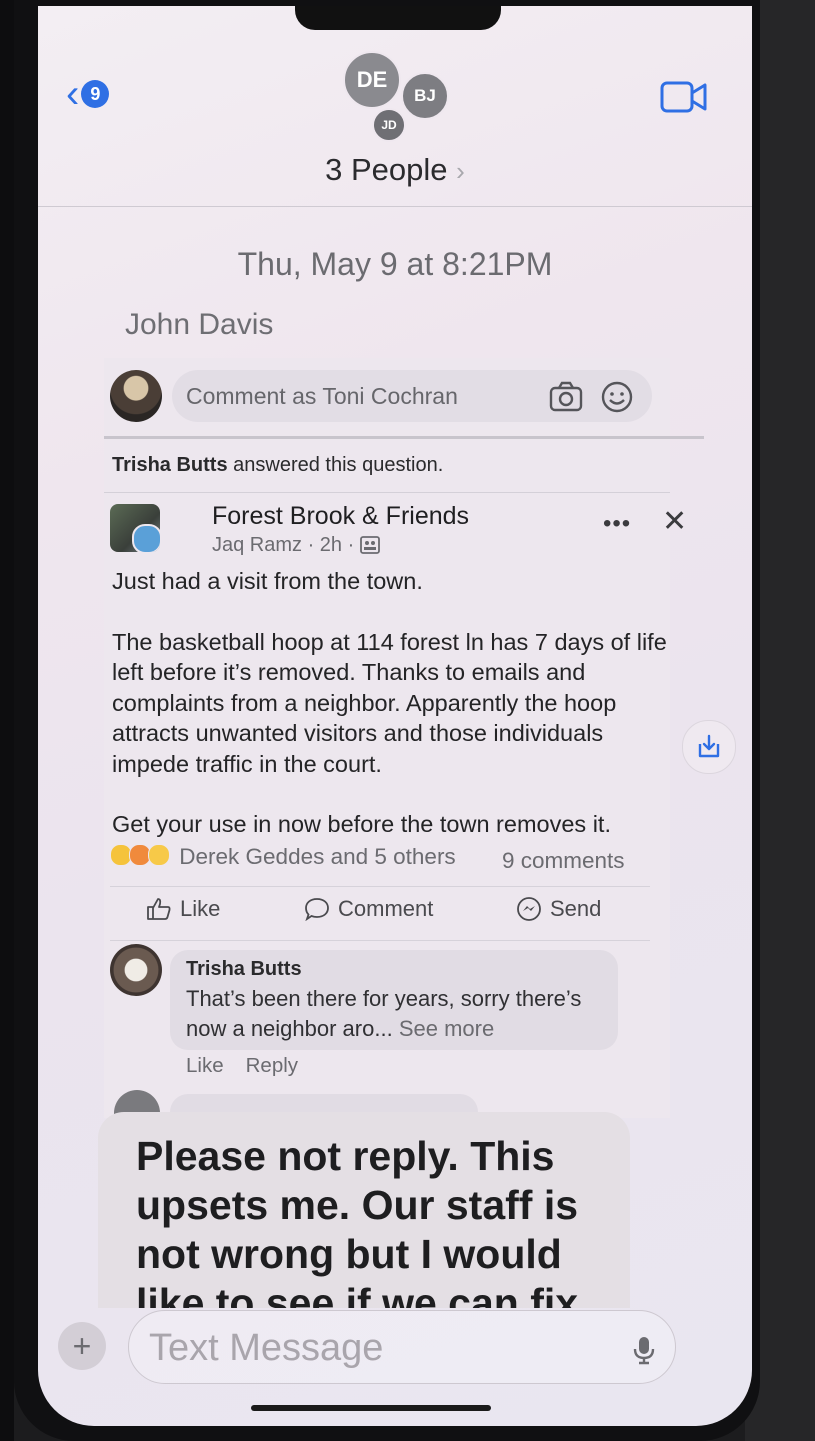  Describe the element at coordinates (7, 720) in the screenshot. I see `device-edge-left` at that location.